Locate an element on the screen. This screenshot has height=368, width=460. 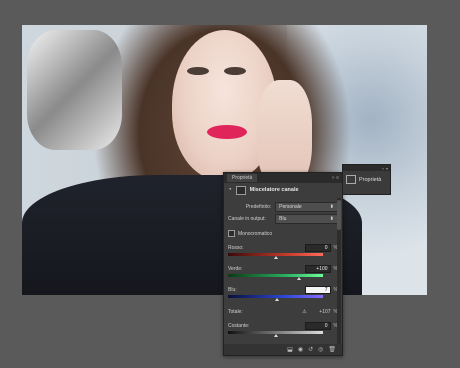
preset-label: Predefinito: is located at coordinates (258, 207).